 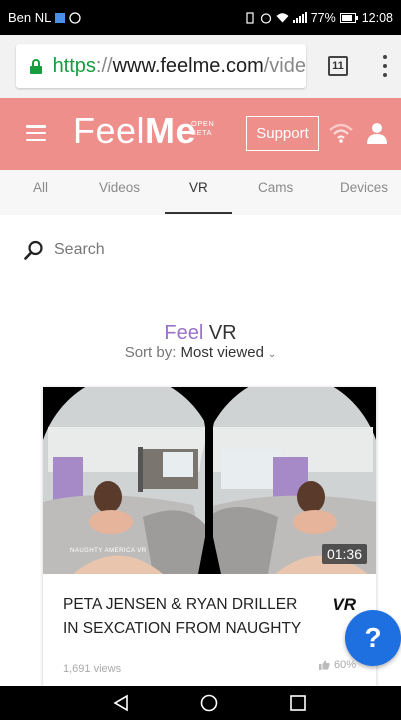 I want to click on tab-all: All, so click(x=40, y=187).